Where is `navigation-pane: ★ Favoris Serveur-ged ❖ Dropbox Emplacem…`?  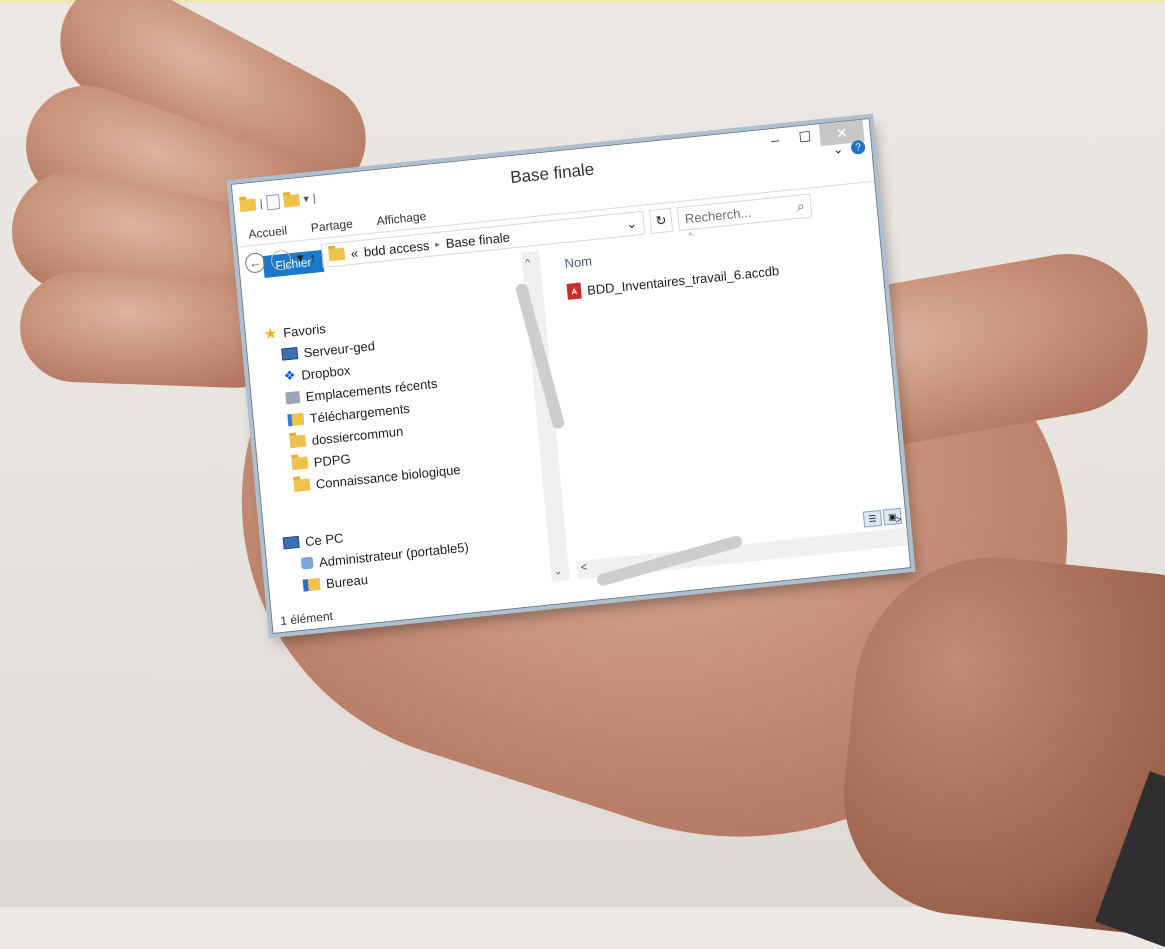 navigation-pane: ★ Favoris Serveur-ged ❖ Dropbox Emplacem… is located at coordinates (405, 430).